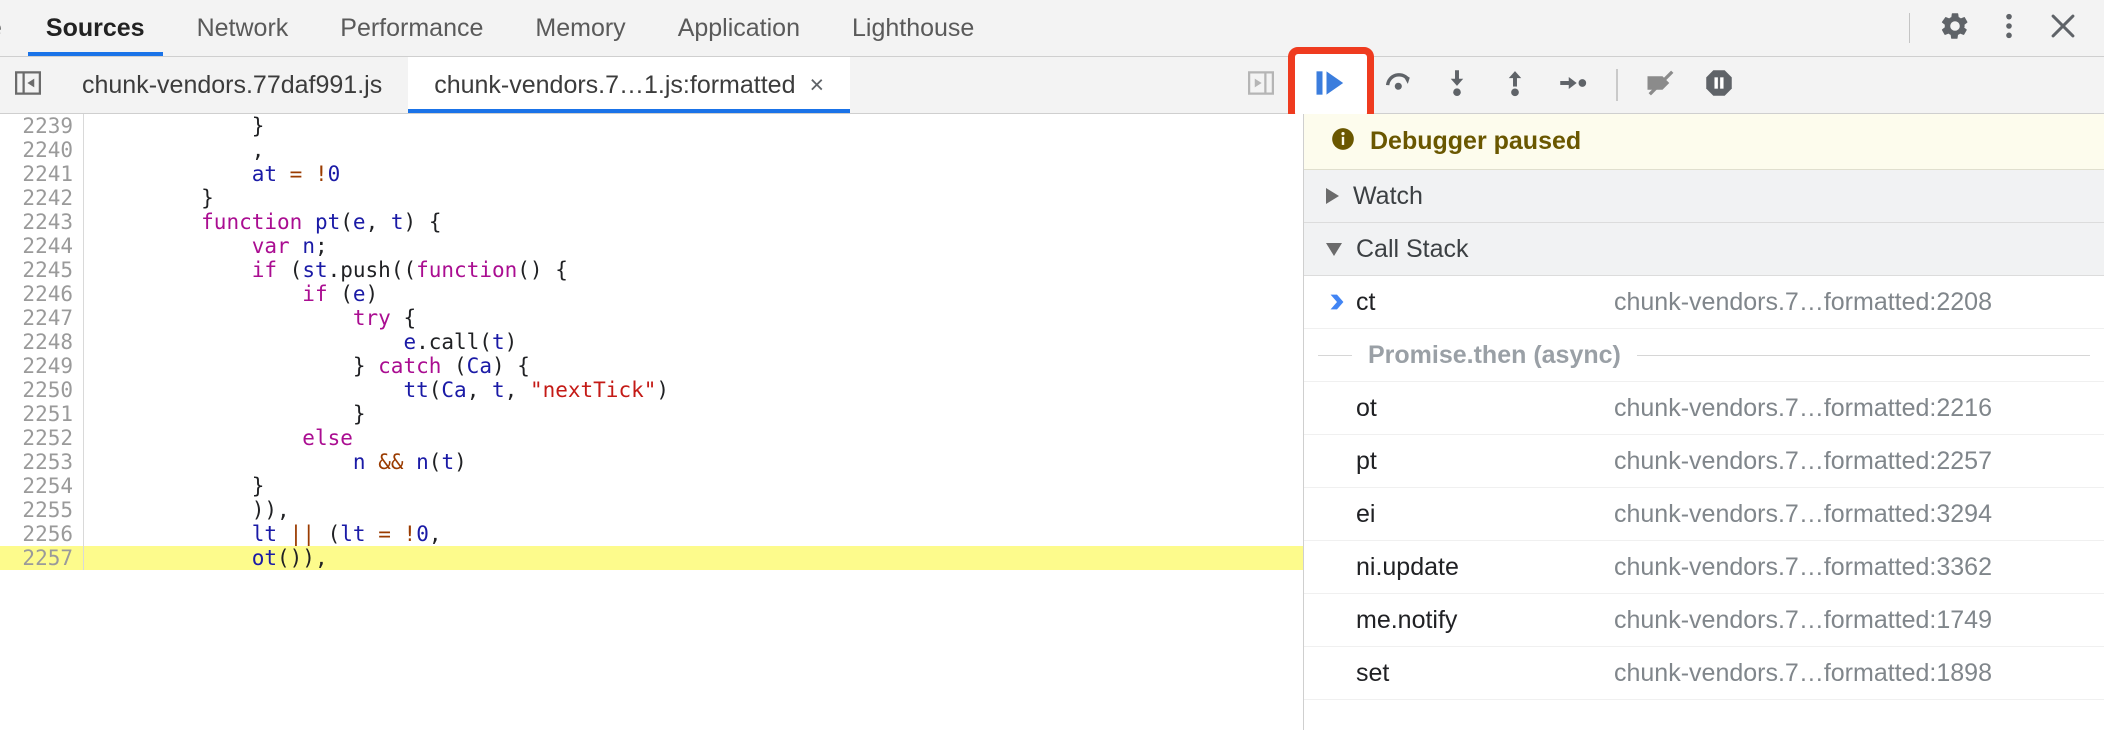  Describe the element at coordinates (739, 28) in the screenshot. I see `panel-tab-application: Application` at that location.